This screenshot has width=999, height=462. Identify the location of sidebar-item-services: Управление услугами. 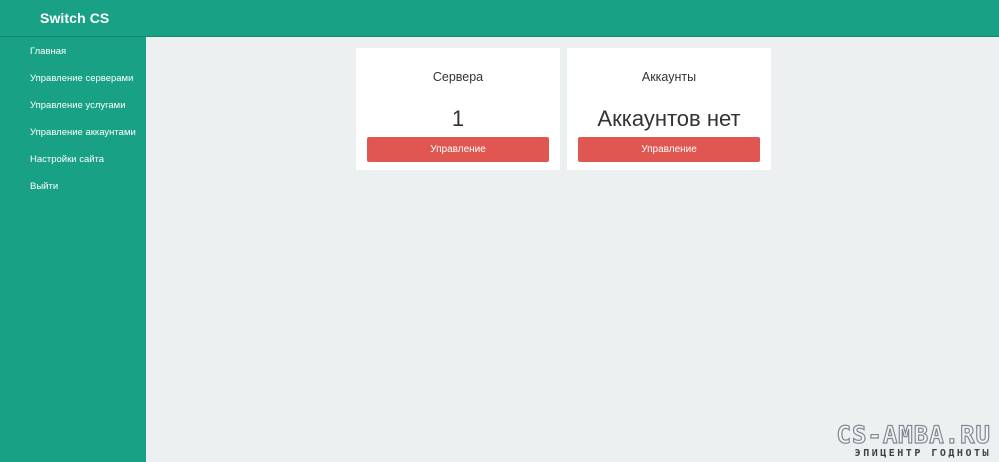
(73, 105).